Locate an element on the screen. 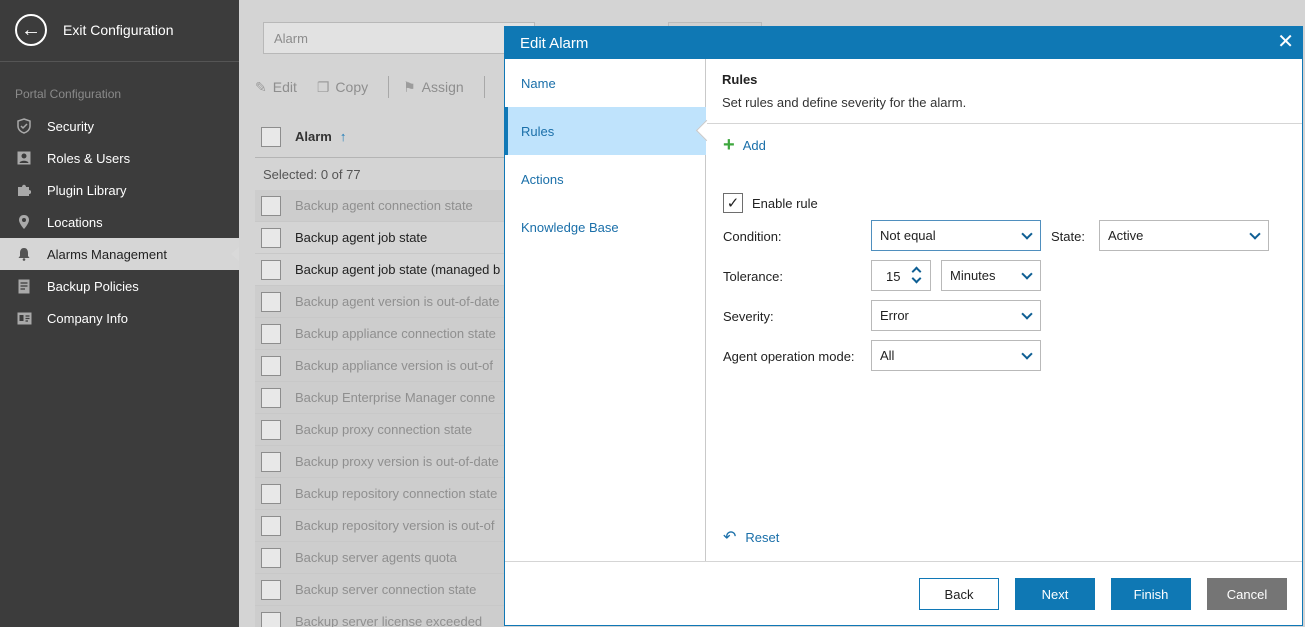  reset-icon: ↶ is located at coordinates (730, 537).